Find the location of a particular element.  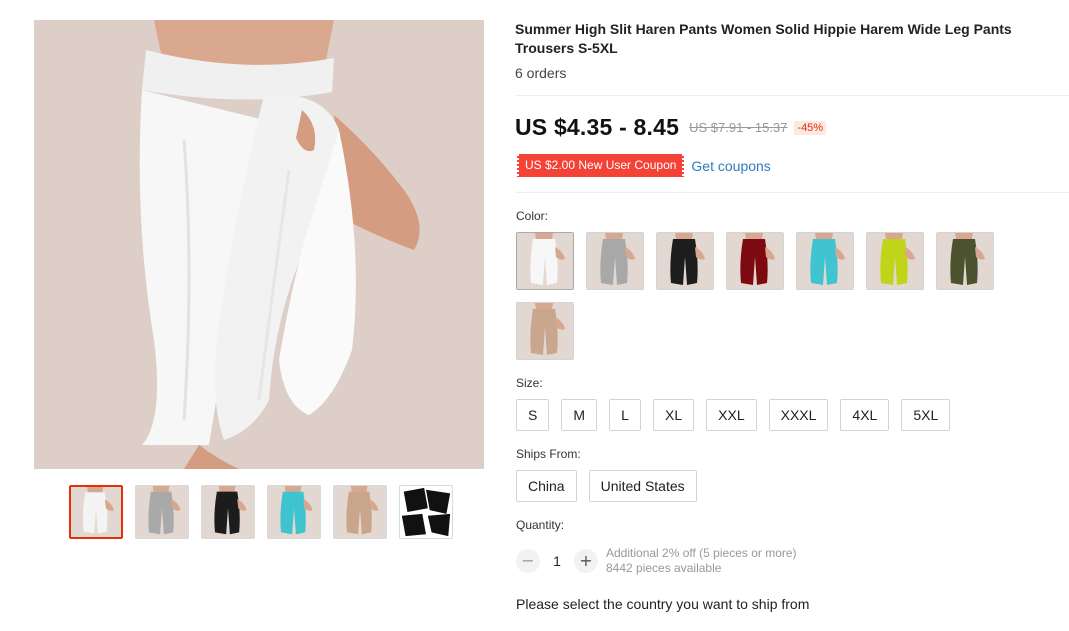

color-swatch-white is located at coordinates (545, 261).